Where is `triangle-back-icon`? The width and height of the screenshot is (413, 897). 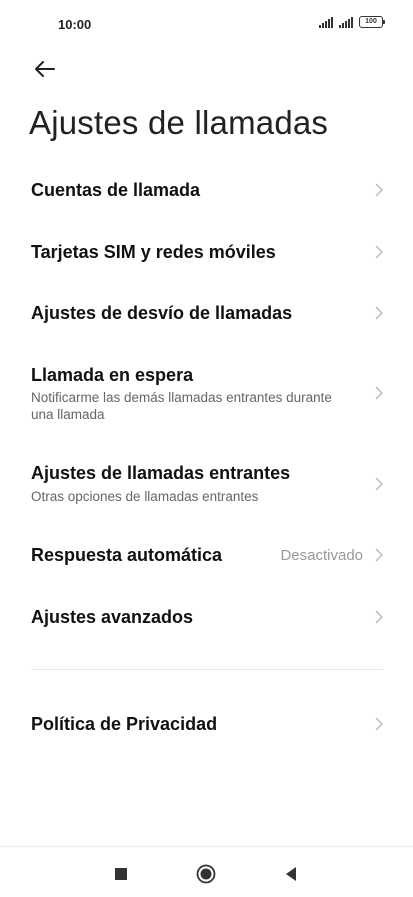
triangle-back-icon is located at coordinates (291, 874).